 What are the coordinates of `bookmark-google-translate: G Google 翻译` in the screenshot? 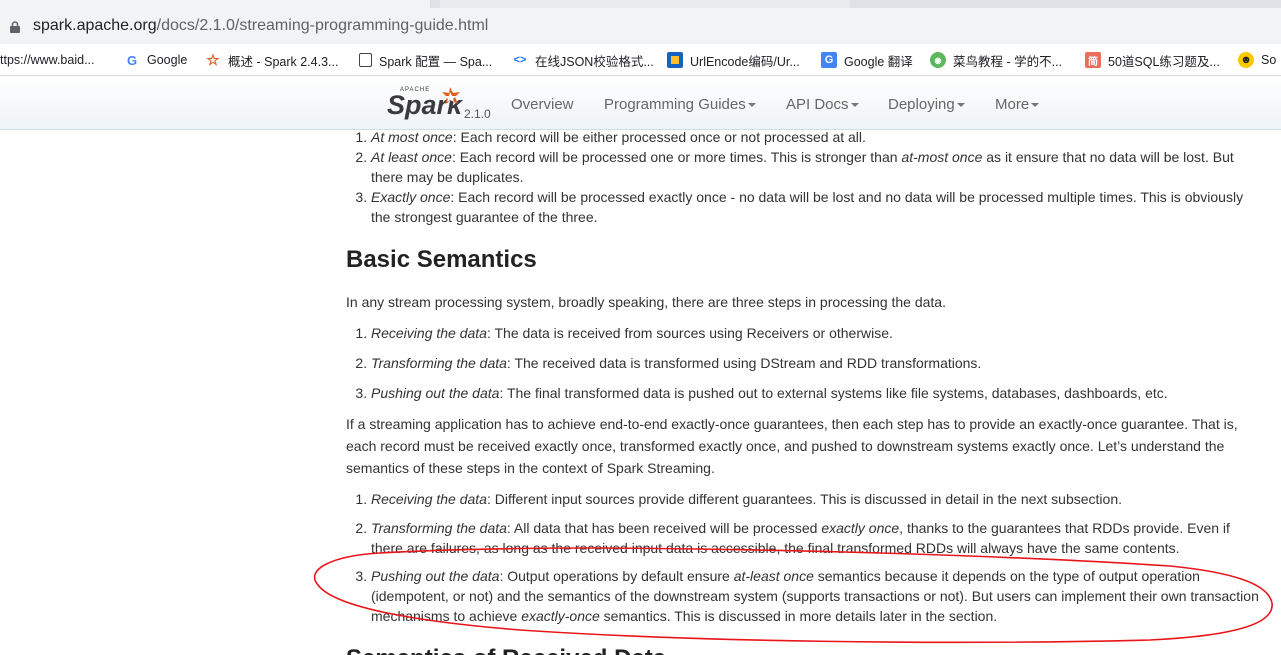 It's located at (867, 60).